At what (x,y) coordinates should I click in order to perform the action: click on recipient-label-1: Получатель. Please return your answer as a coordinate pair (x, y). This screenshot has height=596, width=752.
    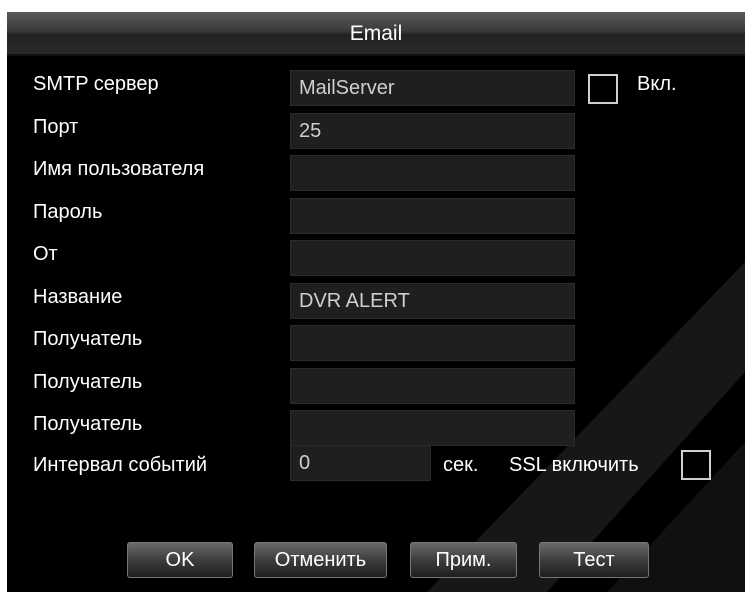
    Looking at the image, I should click on (88, 339).